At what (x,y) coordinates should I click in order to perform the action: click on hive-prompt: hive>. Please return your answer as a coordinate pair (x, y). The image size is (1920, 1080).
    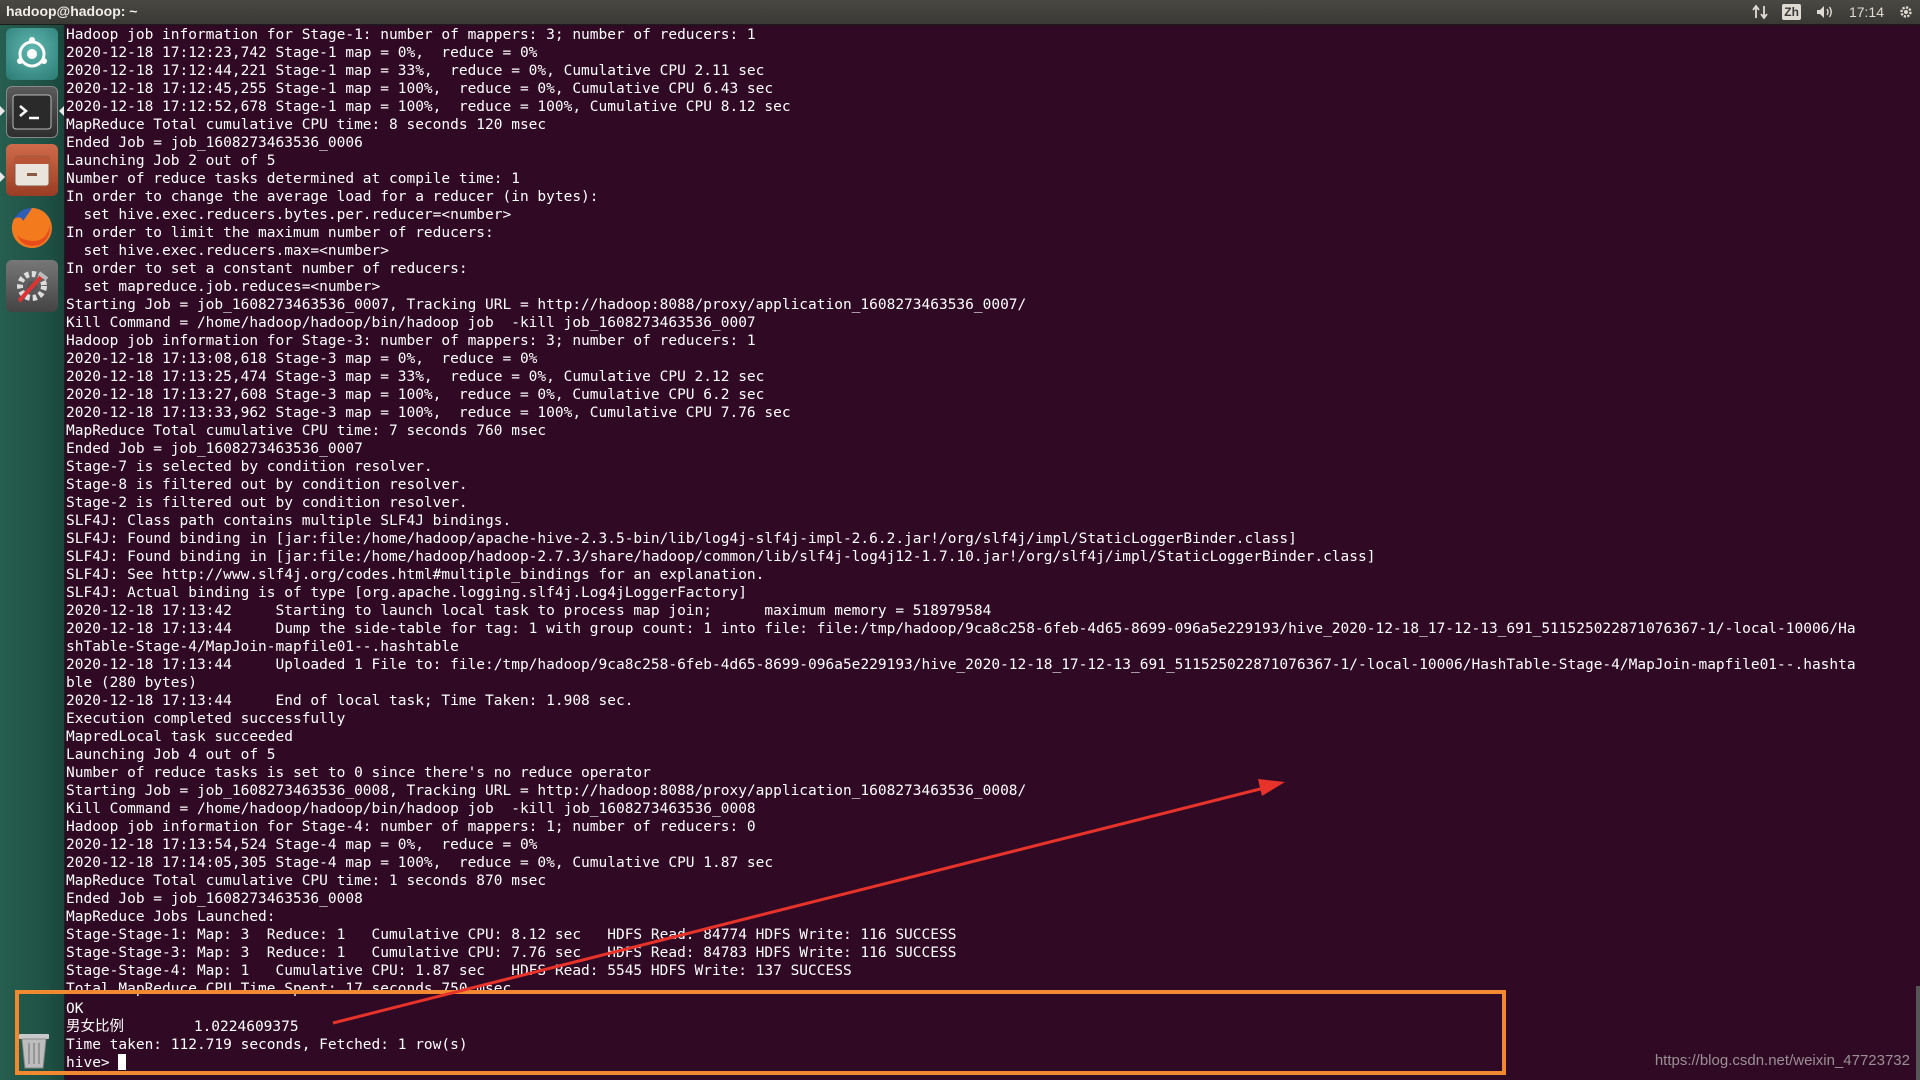
    Looking at the image, I should click on (267, 1063).